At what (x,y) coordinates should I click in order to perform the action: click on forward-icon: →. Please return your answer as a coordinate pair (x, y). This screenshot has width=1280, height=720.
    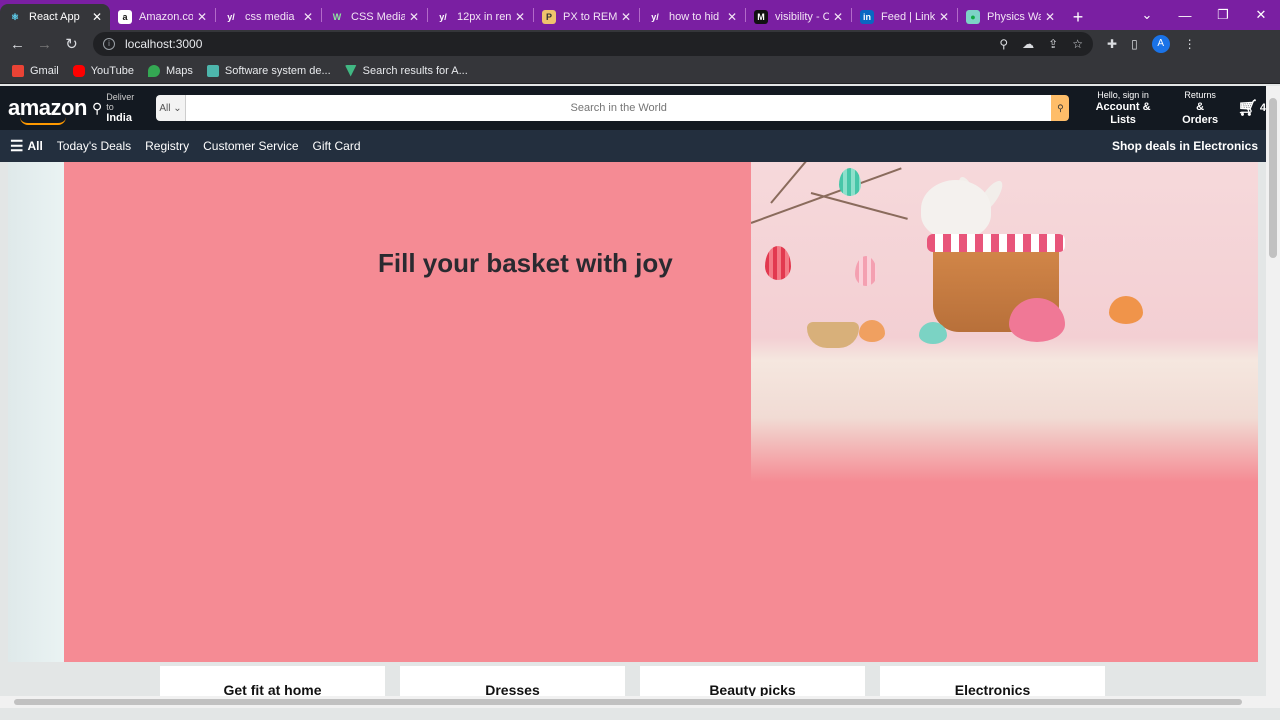
    Looking at the image, I should click on (44, 44).